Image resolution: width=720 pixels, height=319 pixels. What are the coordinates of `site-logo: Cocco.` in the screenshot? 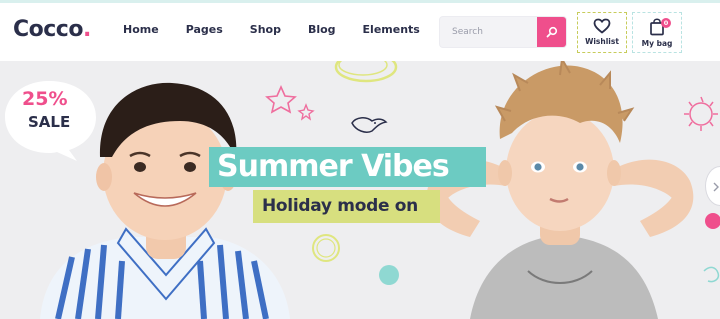 It's located at (52, 29).